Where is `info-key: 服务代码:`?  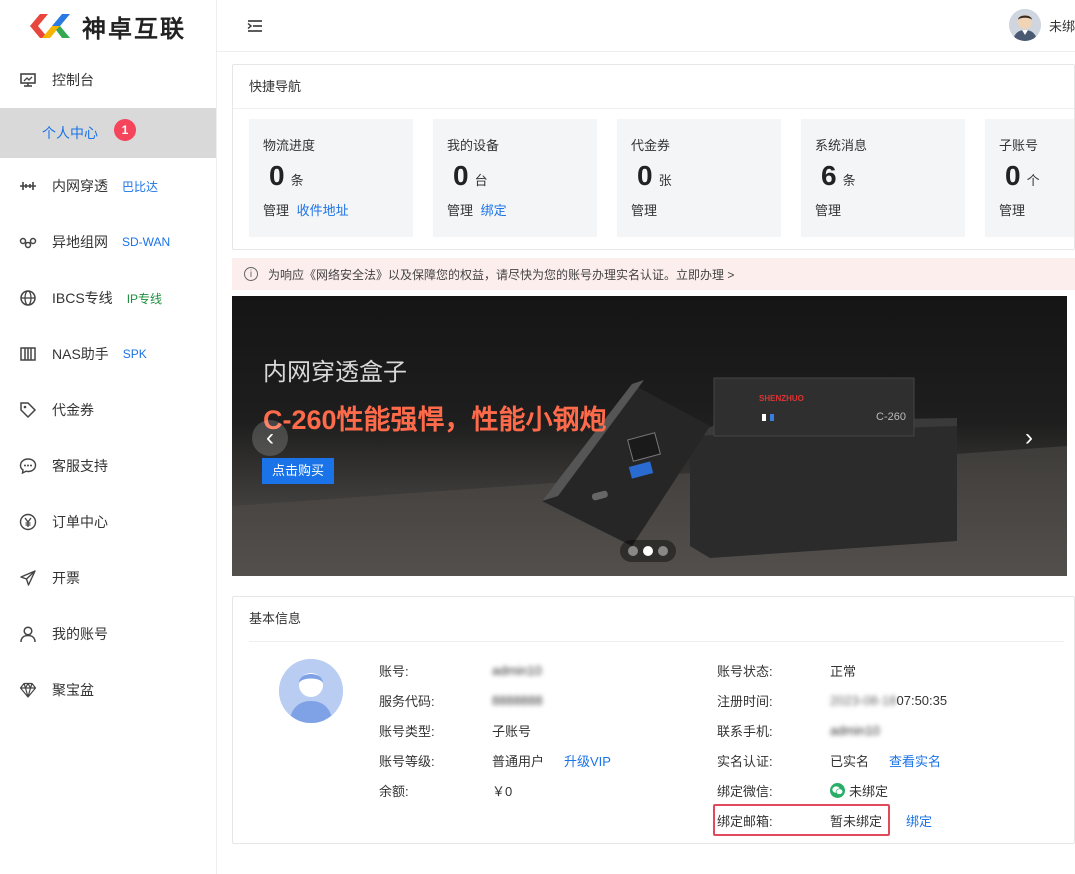 info-key: 服务代码: is located at coordinates (407, 701).